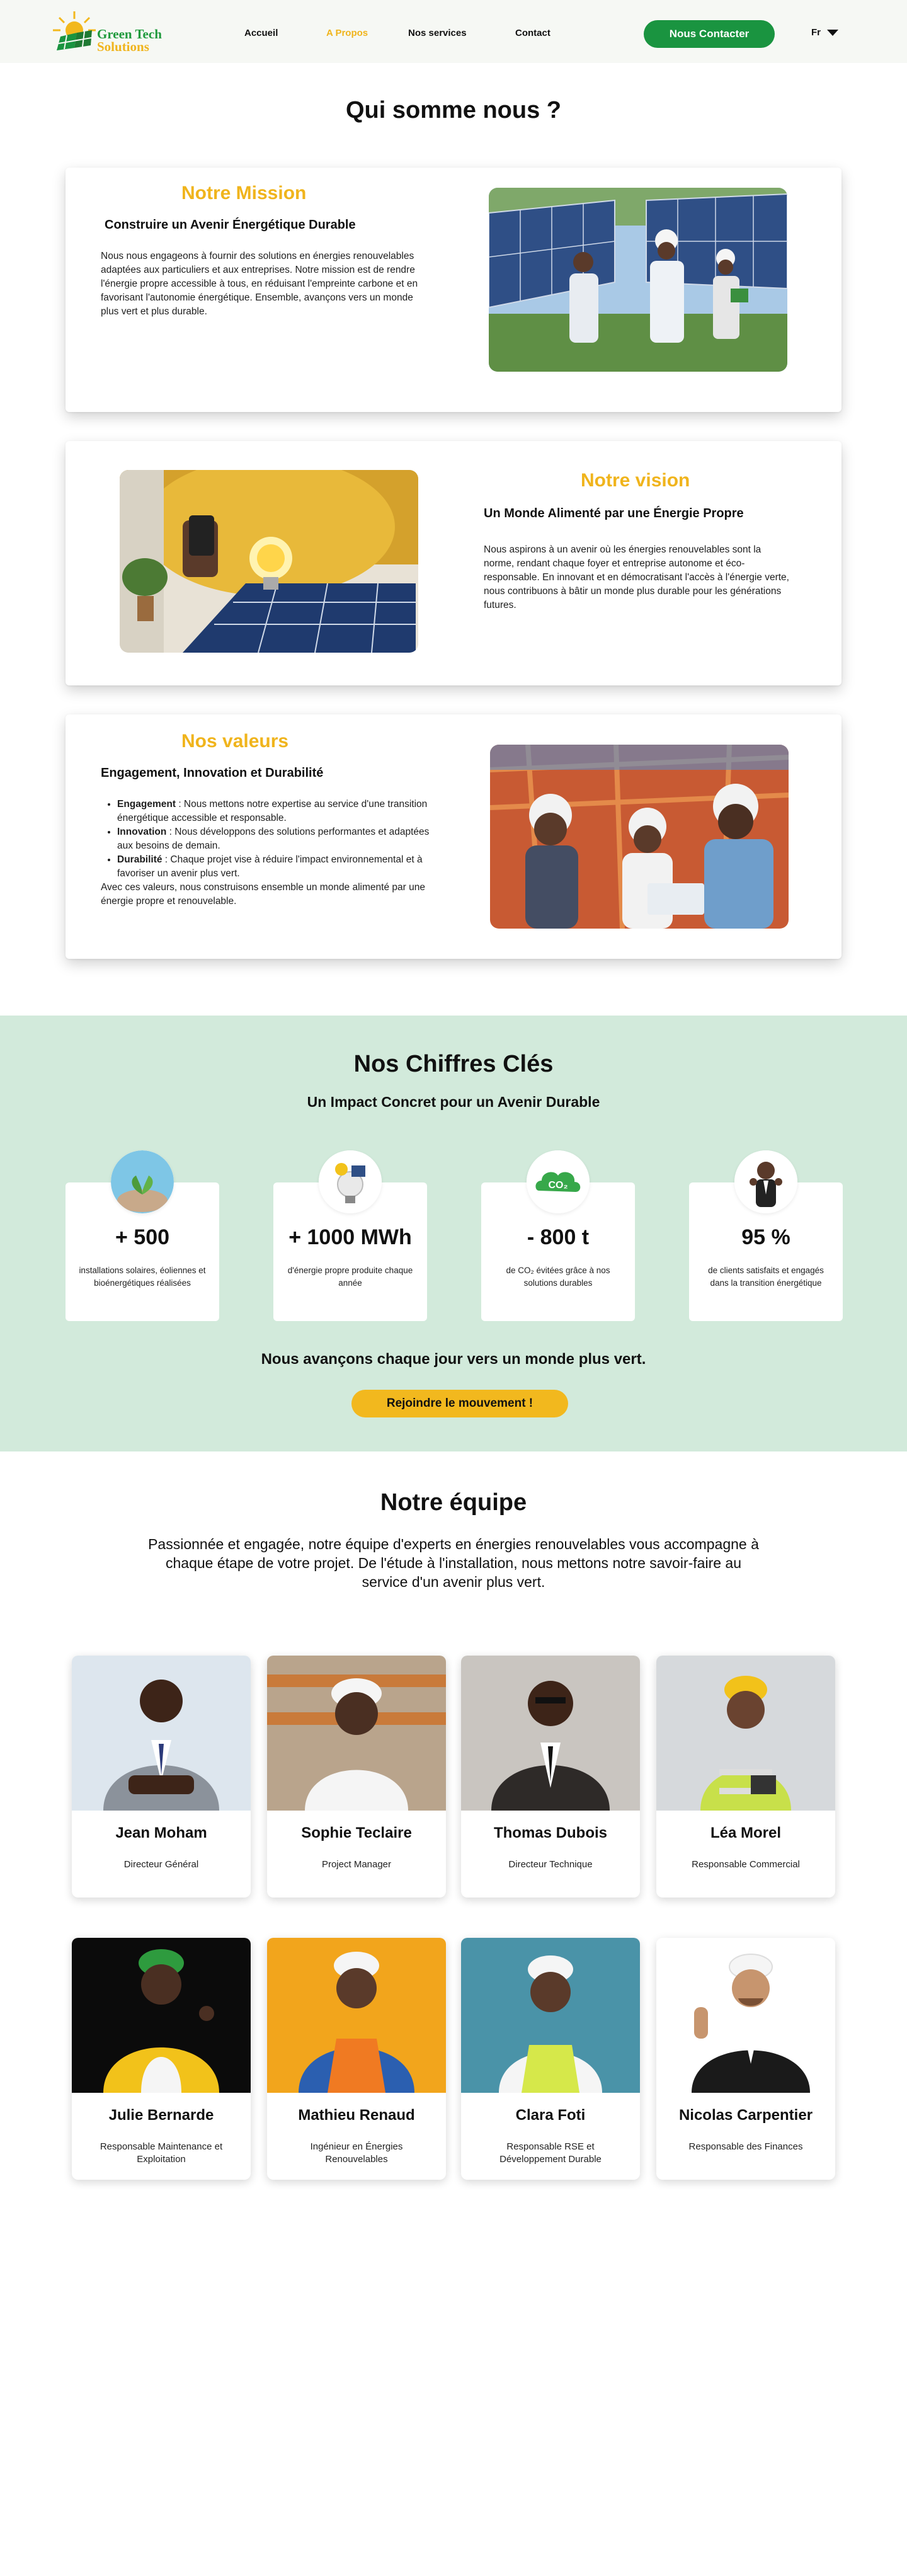  Describe the element at coordinates (161, 2153) in the screenshot. I see `member-role: Responsable Maintenance et Exploitation` at that location.